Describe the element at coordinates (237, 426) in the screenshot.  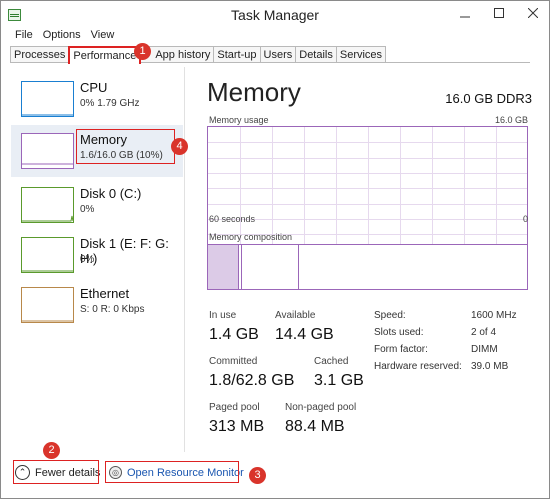
I see `paged-pool-value: 313 MB` at that location.